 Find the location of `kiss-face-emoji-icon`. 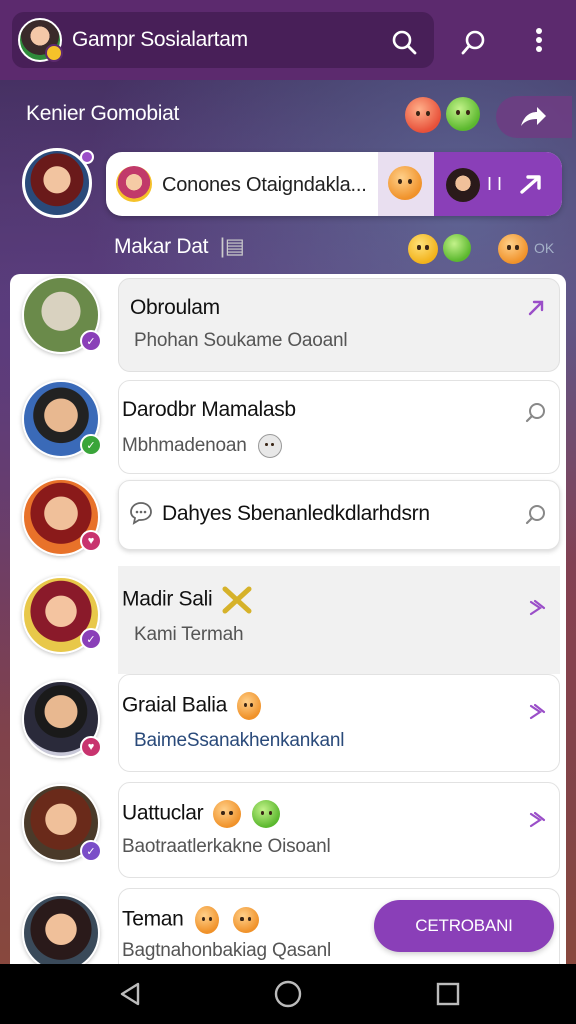

kiss-face-emoji-icon is located at coordinates (226, 814).